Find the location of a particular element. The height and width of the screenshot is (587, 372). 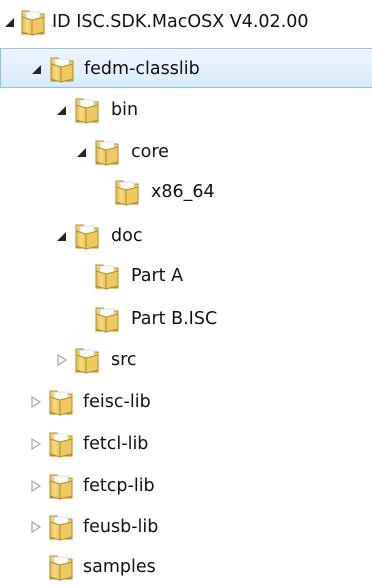

tree-item-label: fetcl-lib is located at coordinates (116, 444).